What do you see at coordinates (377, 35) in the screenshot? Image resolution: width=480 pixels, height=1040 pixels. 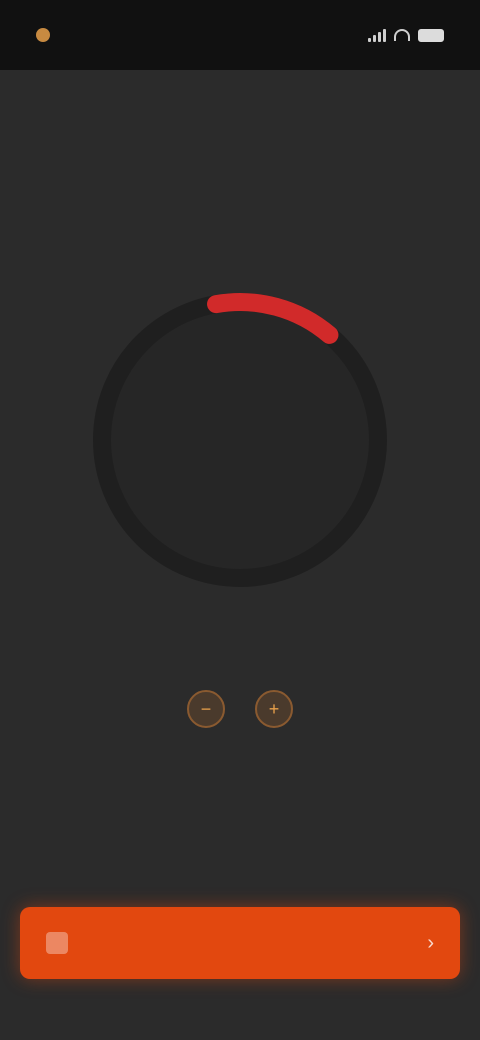 I see `signal-icon` at bounding box center [377, 35].